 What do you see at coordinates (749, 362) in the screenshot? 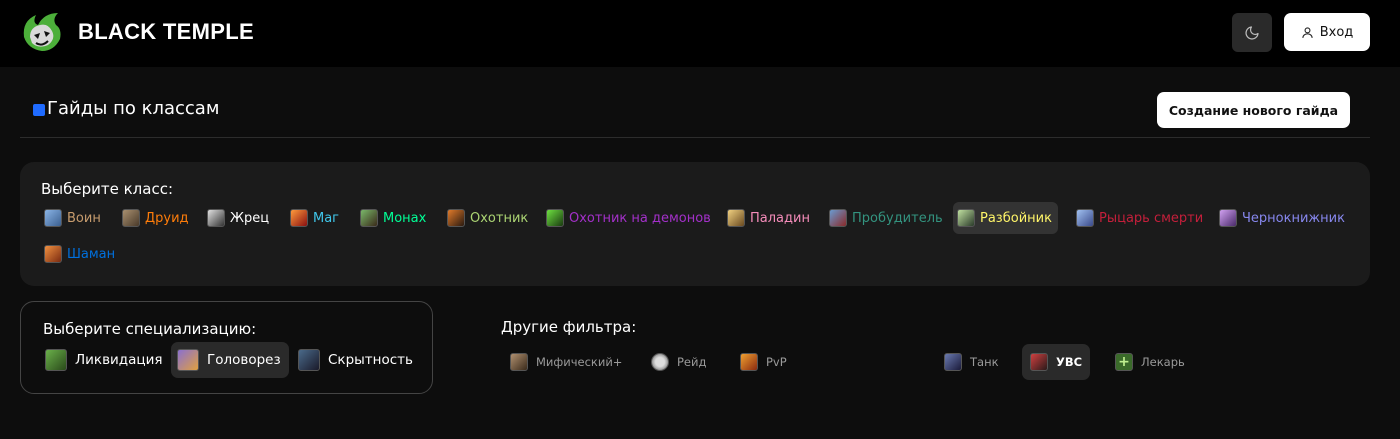
I see `pvp-icon` at bounding box center [749, 362].